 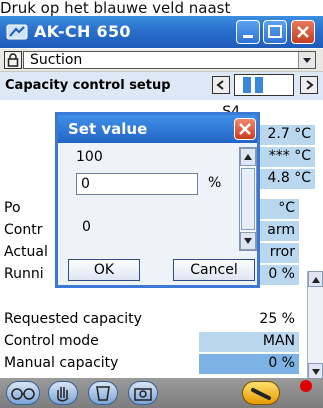 I want to click on ok-button: OK, so click(x=104, y=270).